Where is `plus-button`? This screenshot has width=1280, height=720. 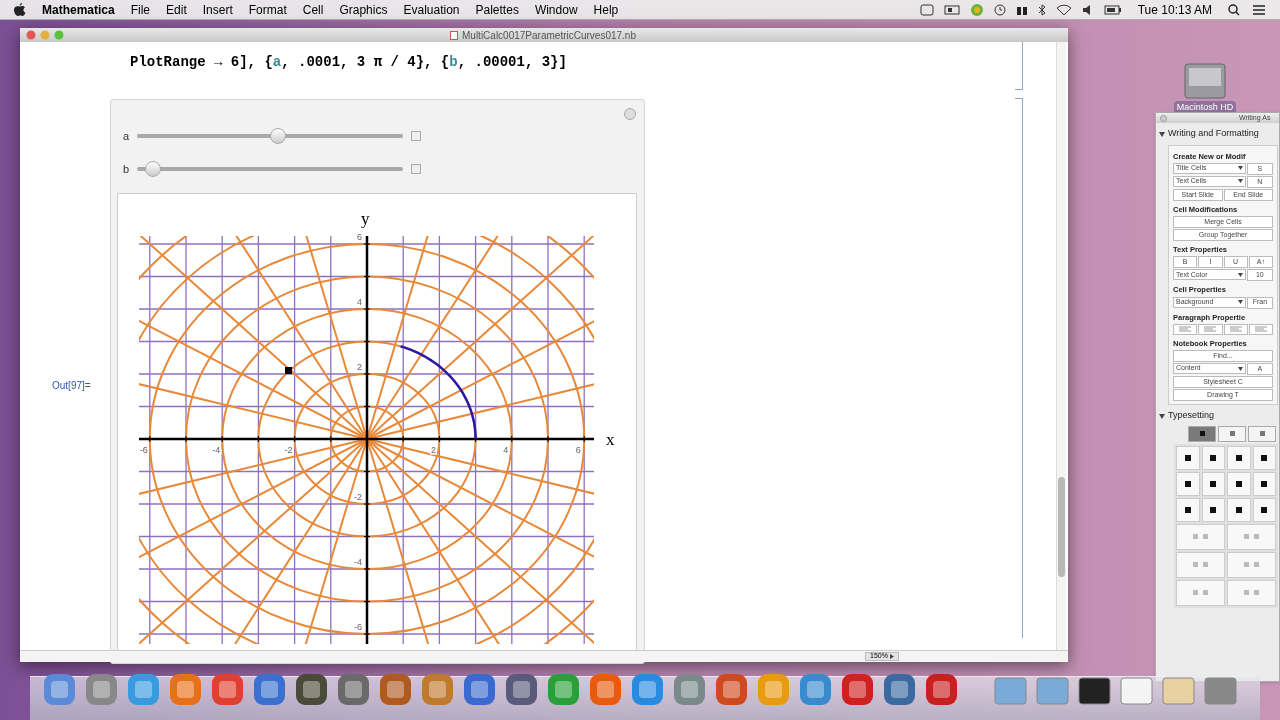 plus-button is located at coordinates (630, 114).